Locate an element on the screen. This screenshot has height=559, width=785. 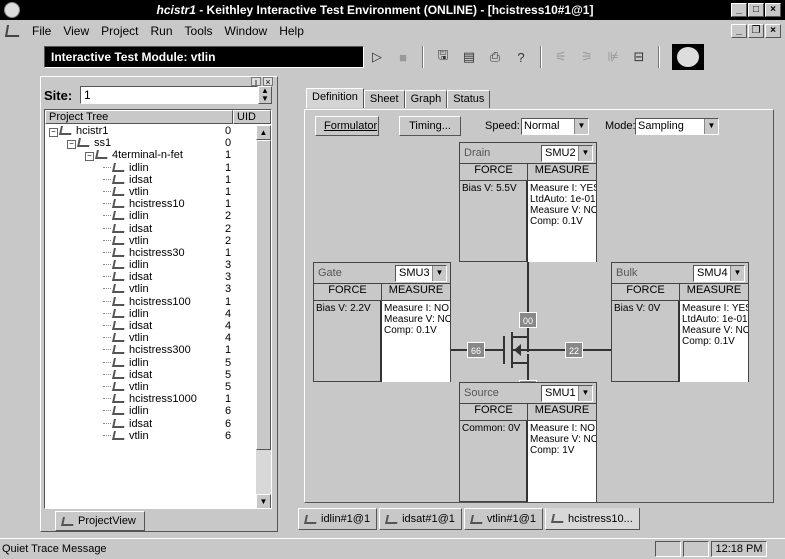
tree-row: idlin 4 is located at coordinates (151, 314).